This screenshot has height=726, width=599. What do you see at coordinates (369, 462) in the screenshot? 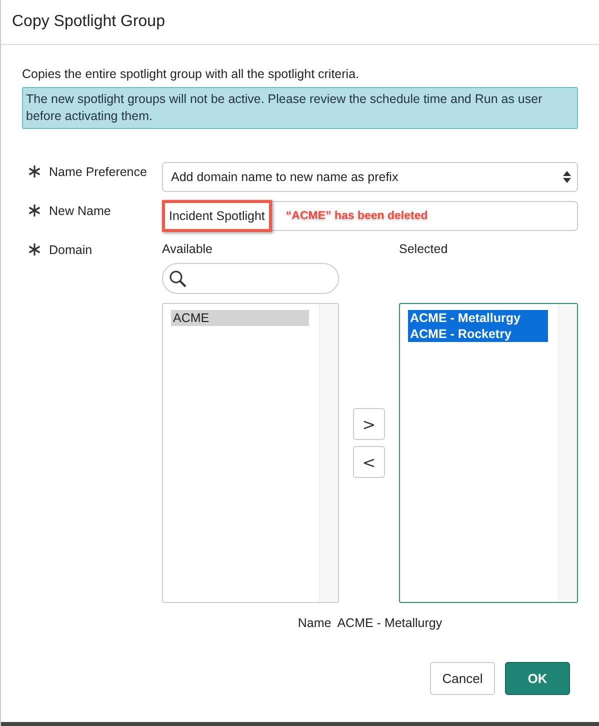
I see `move-button: <` at bounding box center [369, 462].